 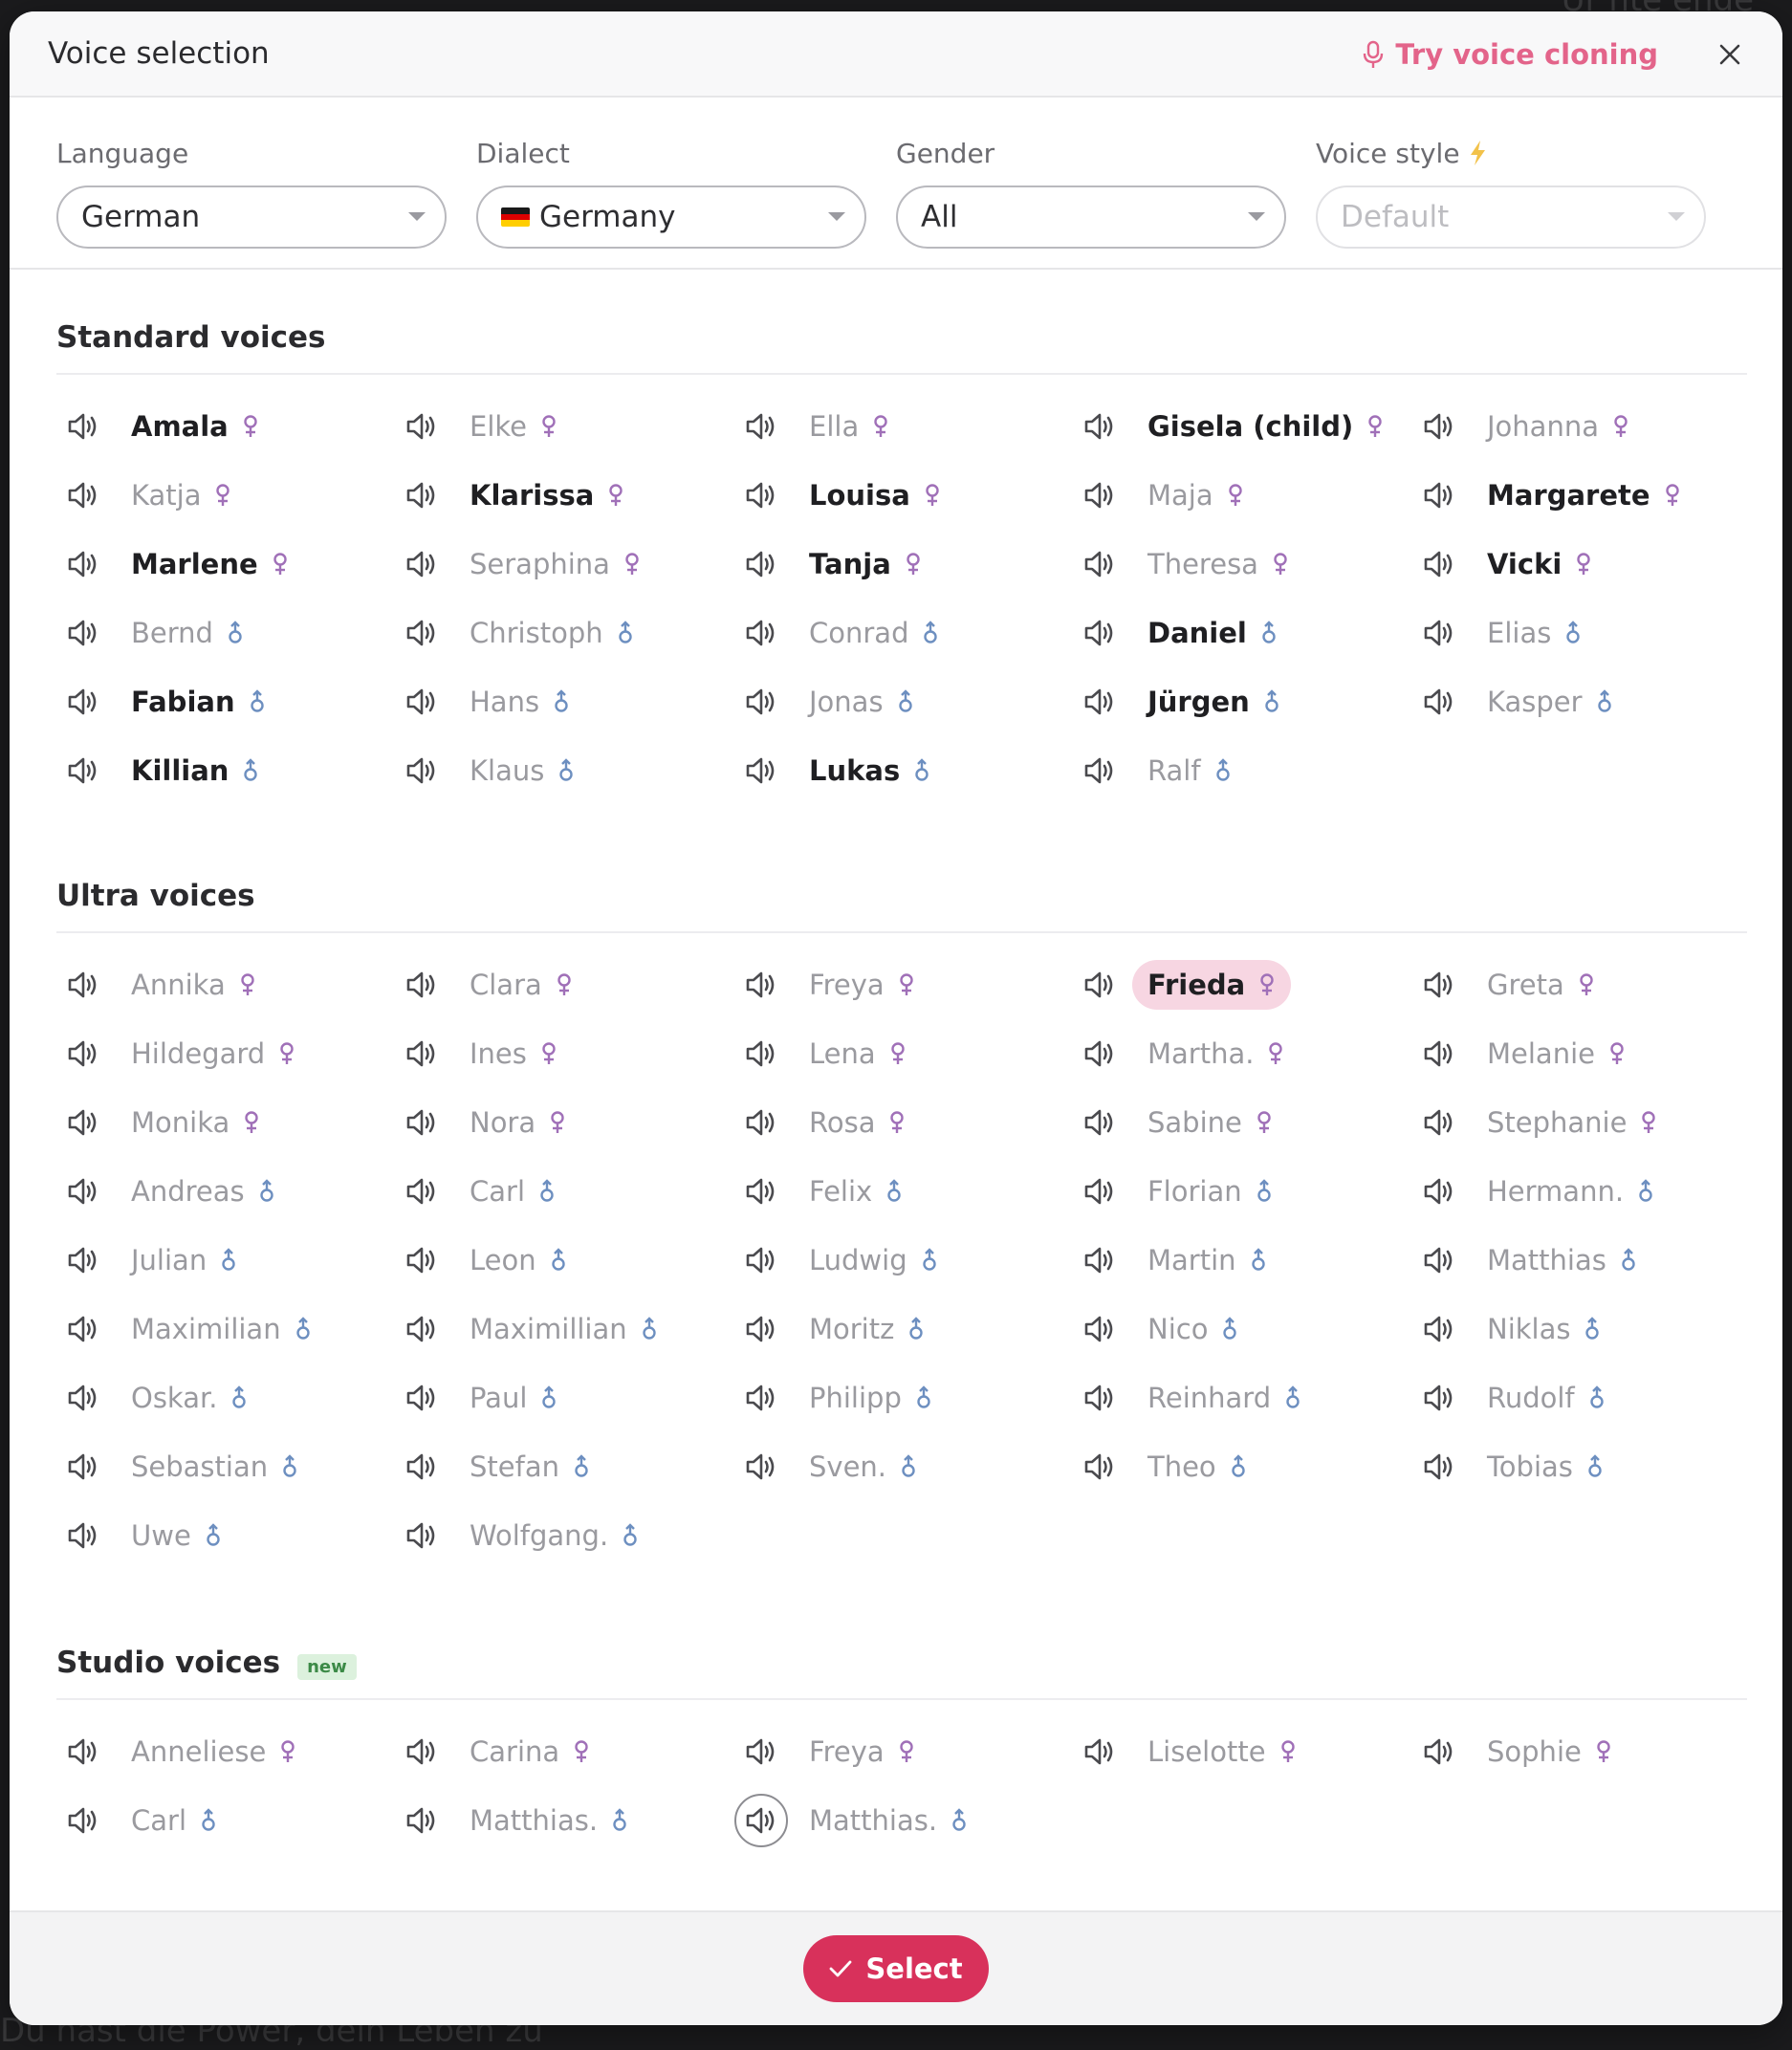 What do you see at coordinates (1183, 633) in the screenshot?
I see `voice-item: Daniel` at bounding box center [1183, 633].